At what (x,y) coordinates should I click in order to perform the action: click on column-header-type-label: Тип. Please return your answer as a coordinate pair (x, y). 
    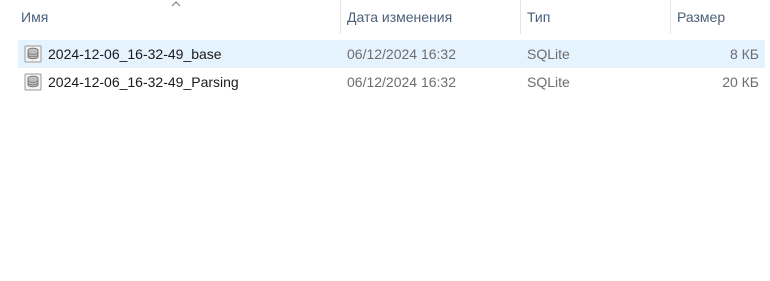
    Looking at the image, I should click on (539, 17).